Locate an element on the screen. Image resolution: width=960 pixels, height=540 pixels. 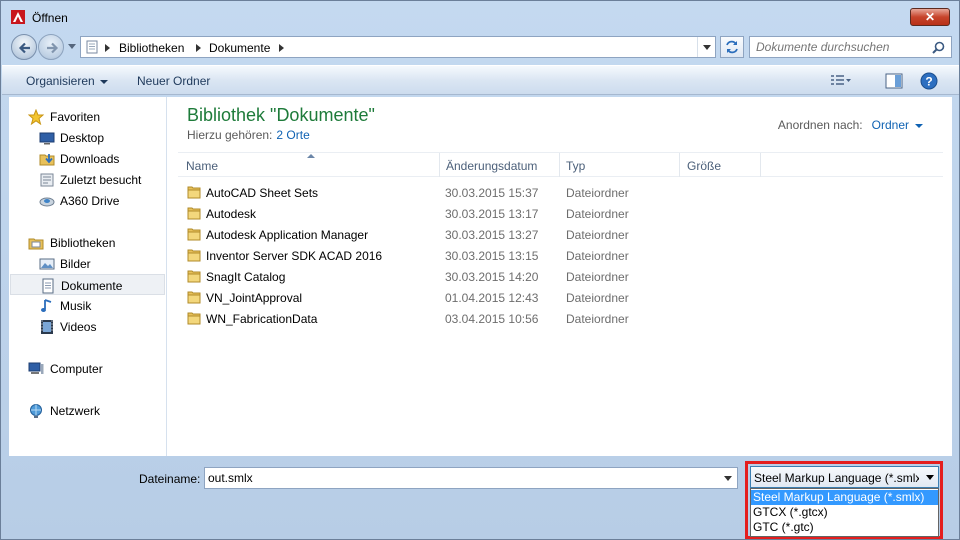
close-button: ✕ is located at coordinates (930, 17).